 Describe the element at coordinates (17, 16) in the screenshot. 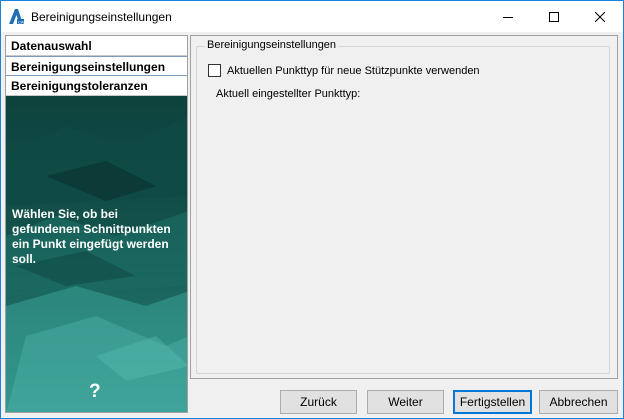

I see `app-logo-icon: CAD` at that location.